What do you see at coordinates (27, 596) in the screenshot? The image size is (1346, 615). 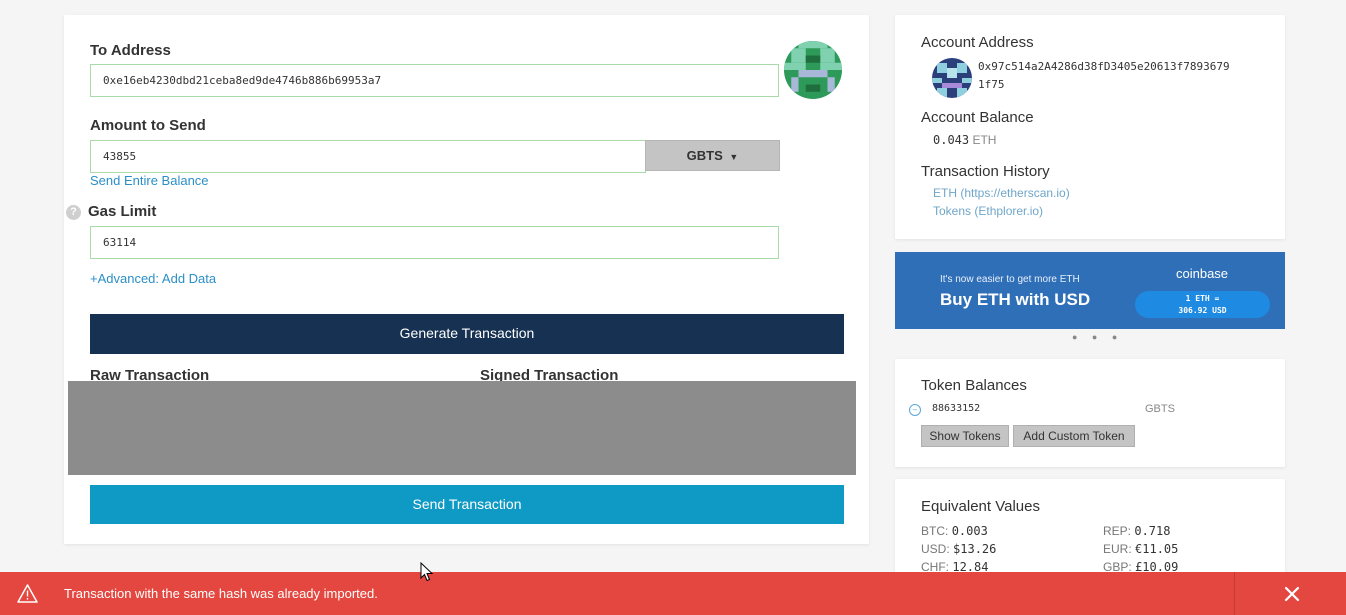 I see `warning-icon` at bounding box center [27, 596].